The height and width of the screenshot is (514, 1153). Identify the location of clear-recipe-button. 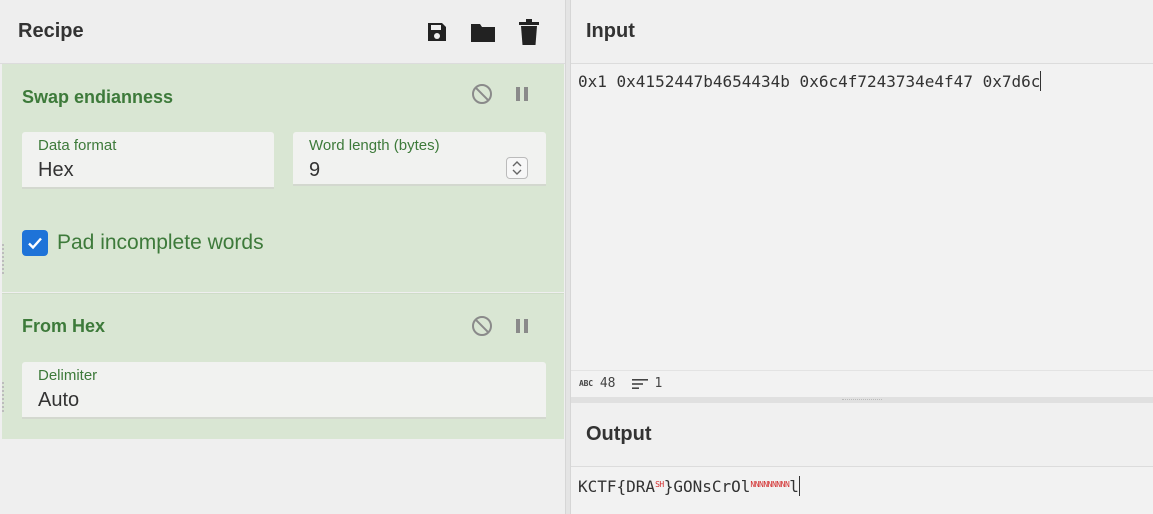
(529, 32).